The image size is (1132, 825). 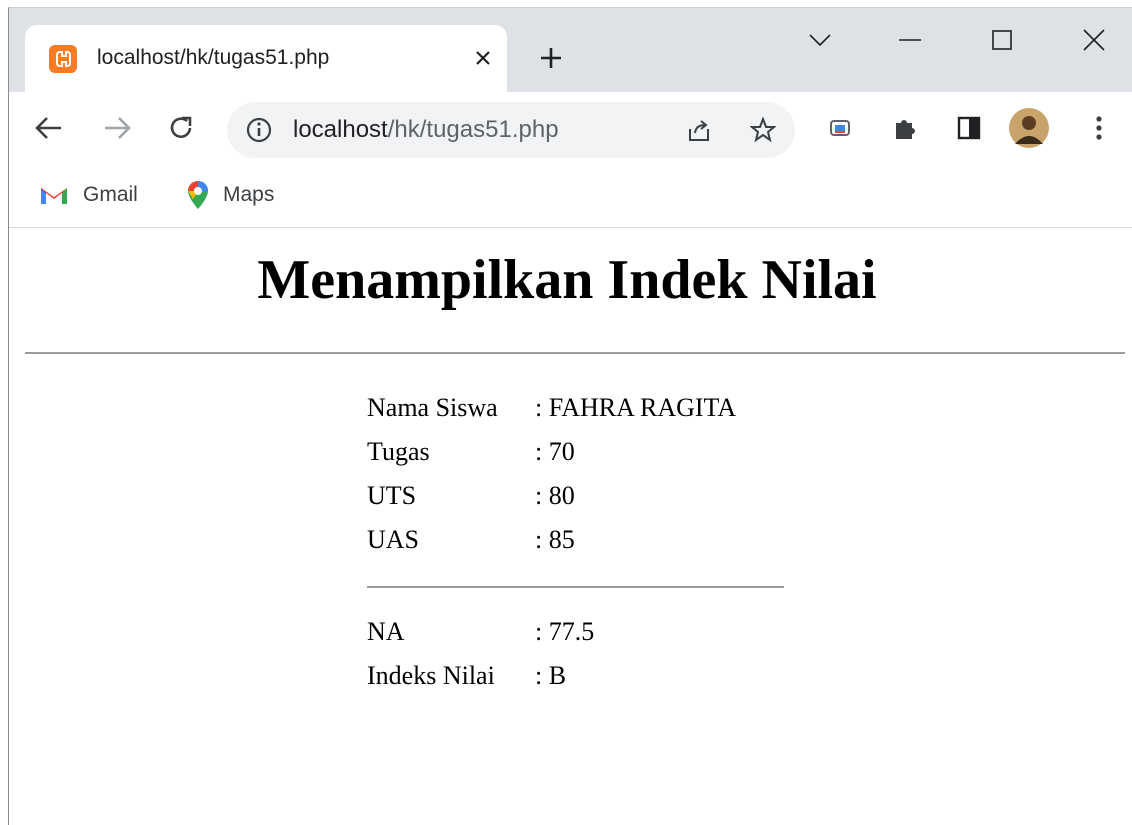 I want to click on address-bar: localhost/hk/tugas51.php, so click(x=511, y=130).